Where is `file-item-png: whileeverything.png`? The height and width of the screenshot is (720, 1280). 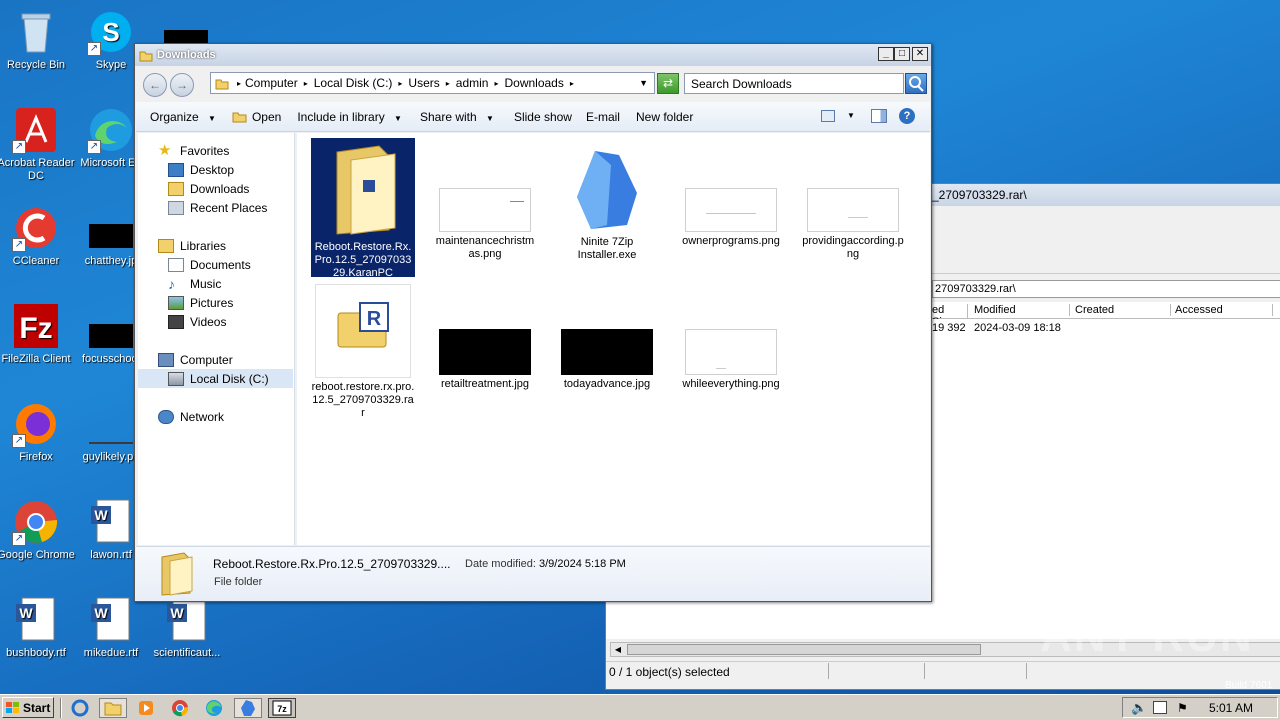
file-item-png: whileeverything.png is located at coordinates (731, 360).